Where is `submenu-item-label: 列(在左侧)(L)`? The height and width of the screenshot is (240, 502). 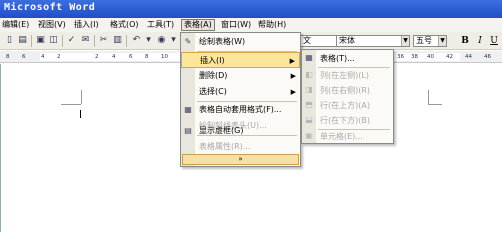
submenu-item-label: 列(在左侧)(L) is located at coordinates (344, 75).